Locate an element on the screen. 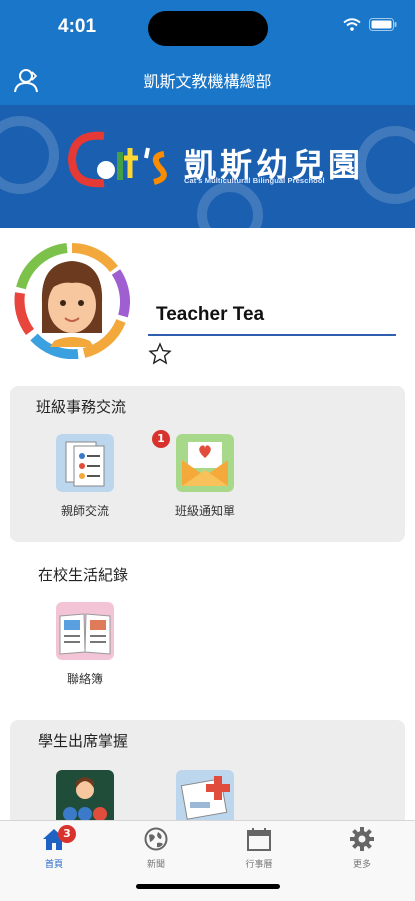 The width and height of the screenshot is (415, 901). tab-label: 新聞 is located at coordinates (155, 865).